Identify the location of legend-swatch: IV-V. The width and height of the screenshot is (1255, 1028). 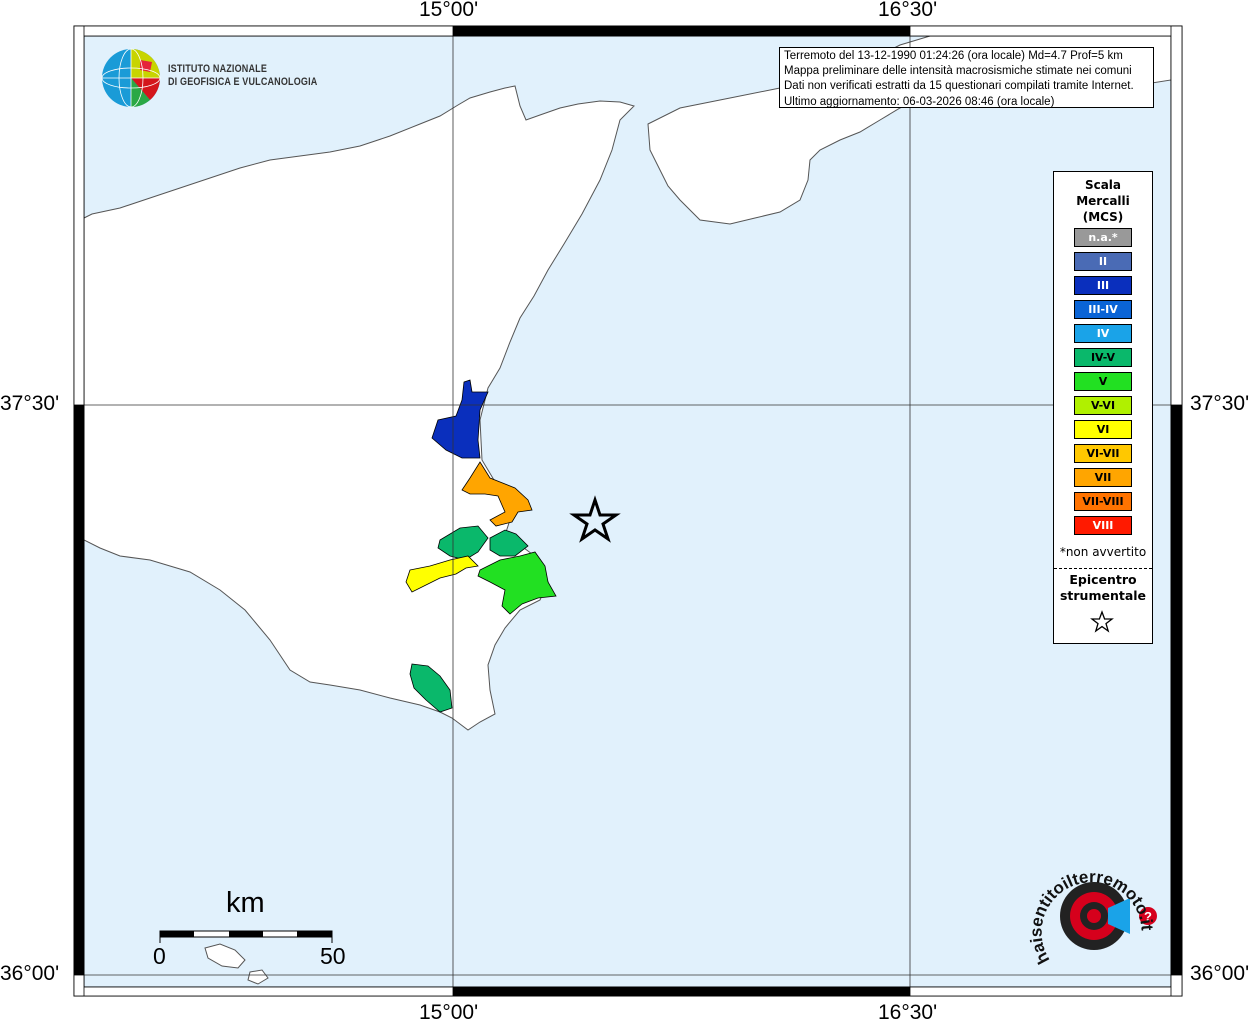
(1103, 357).